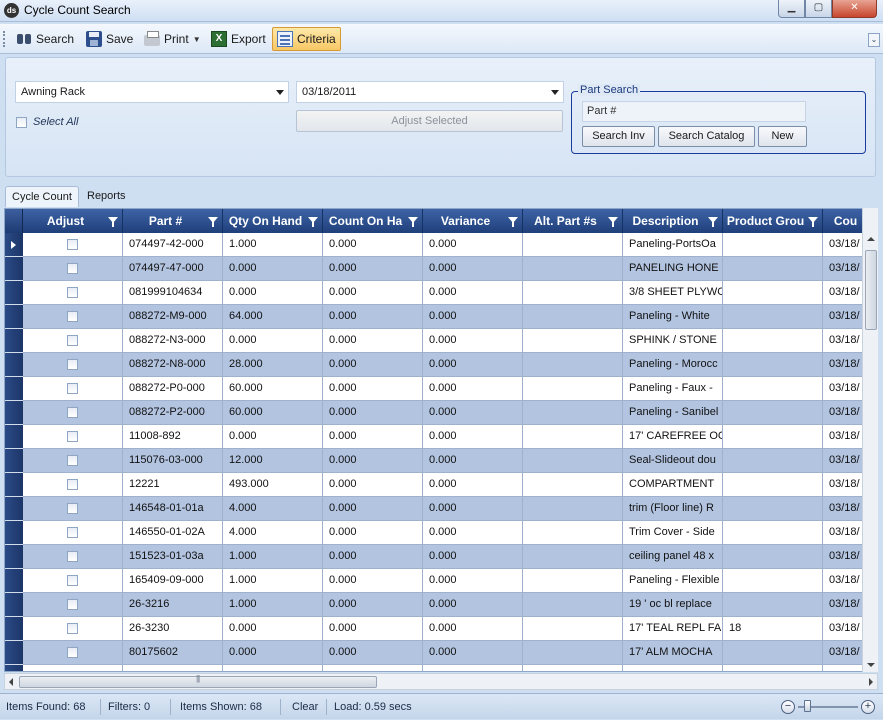  What do you see at coordinates (173, 221) in the screenshot?
I see `column-header-part-number: Part #` at bounding box center [173, 221].